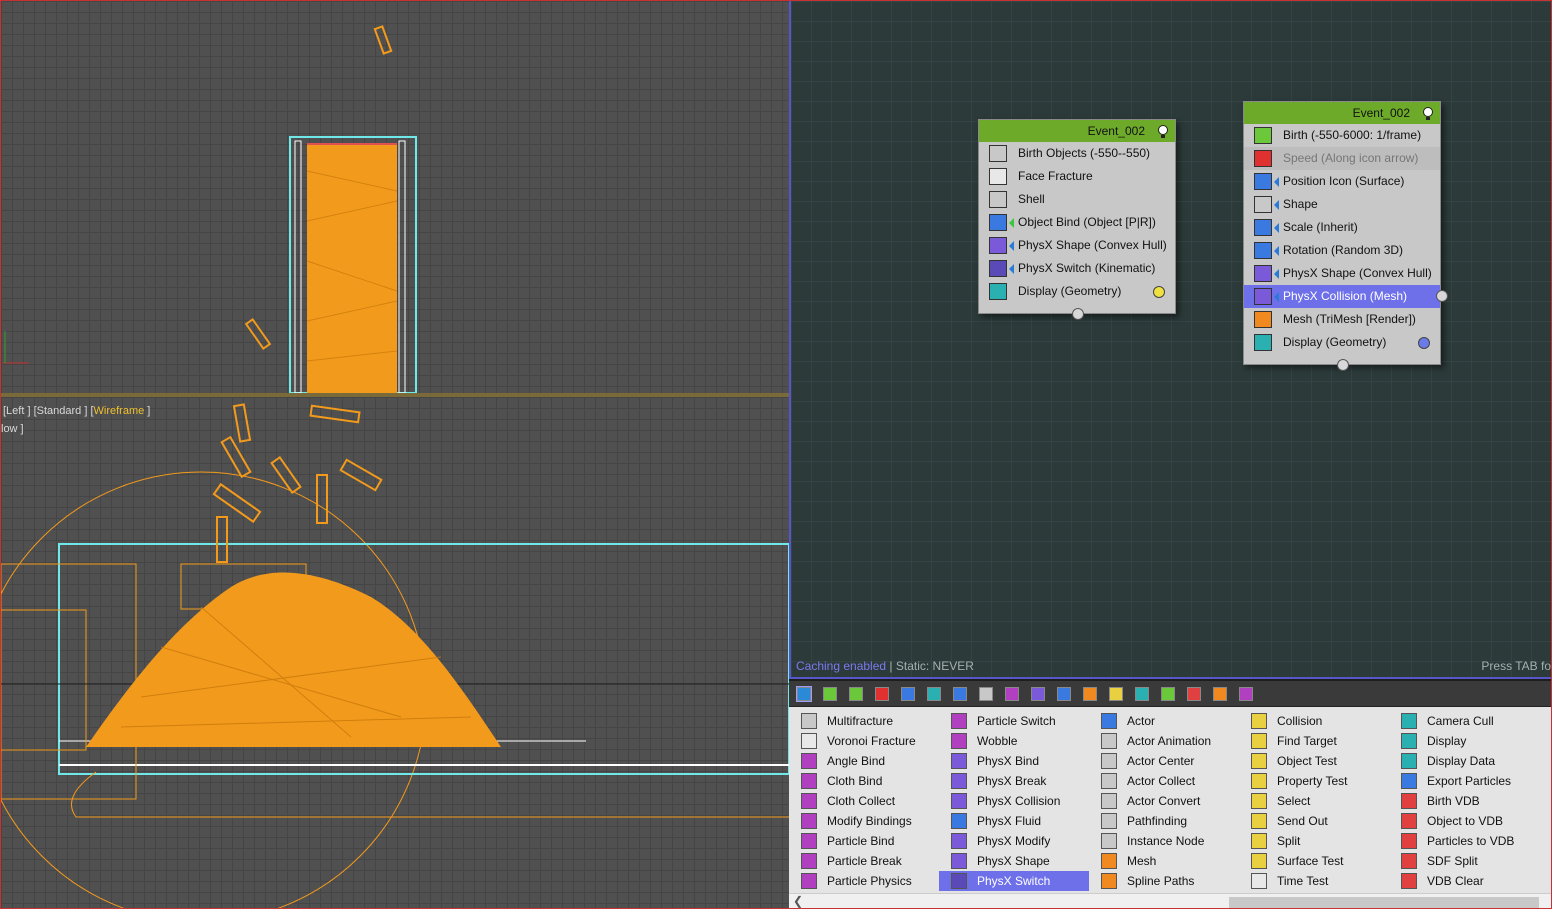  What do you see at coordinates (1342, 250) in the screenshot?
I see `operator-item: Rotation (Random 3D)` at bounding box center [1342, 250].